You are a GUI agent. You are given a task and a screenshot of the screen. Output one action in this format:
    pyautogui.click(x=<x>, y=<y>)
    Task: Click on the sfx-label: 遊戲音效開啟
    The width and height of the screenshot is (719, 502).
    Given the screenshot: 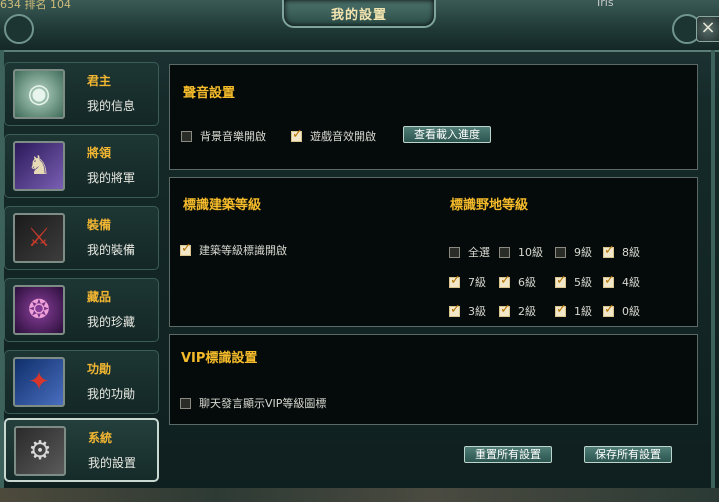 What is the action you would take?
    pyautogui.click(x=343, y=136)
    